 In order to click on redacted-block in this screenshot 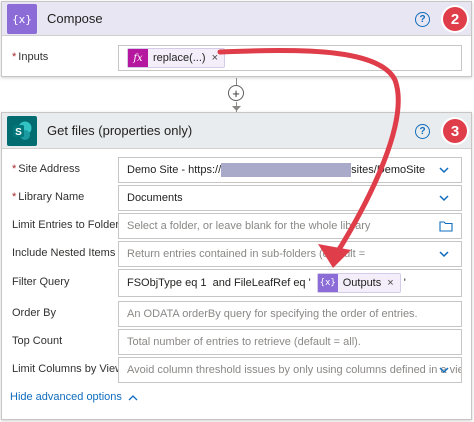, I will do `click(286, 170)`.